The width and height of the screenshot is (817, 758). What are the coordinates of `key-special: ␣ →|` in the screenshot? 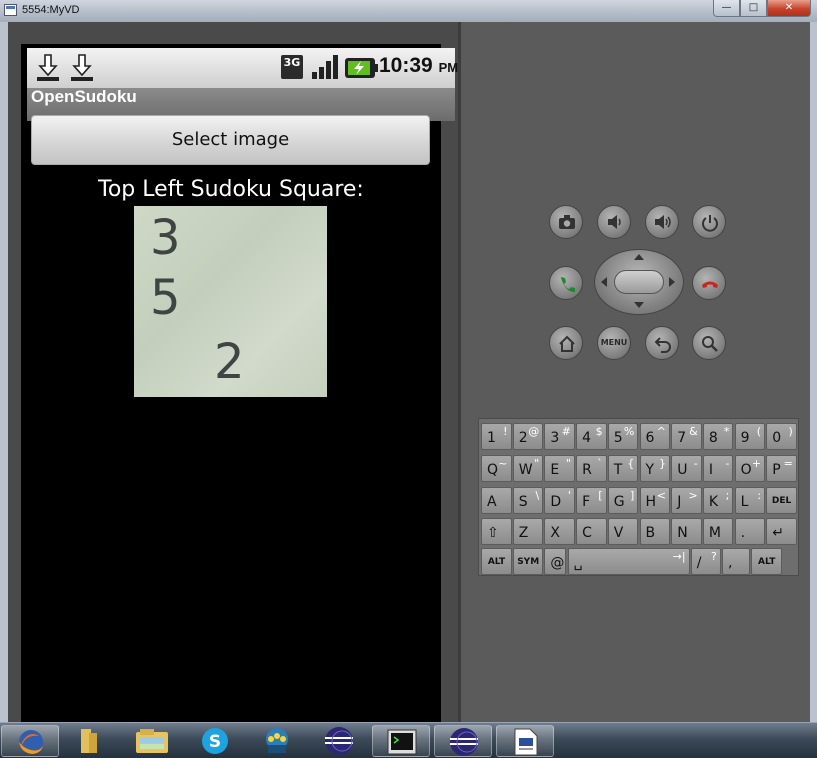 It's located at (628, 561).